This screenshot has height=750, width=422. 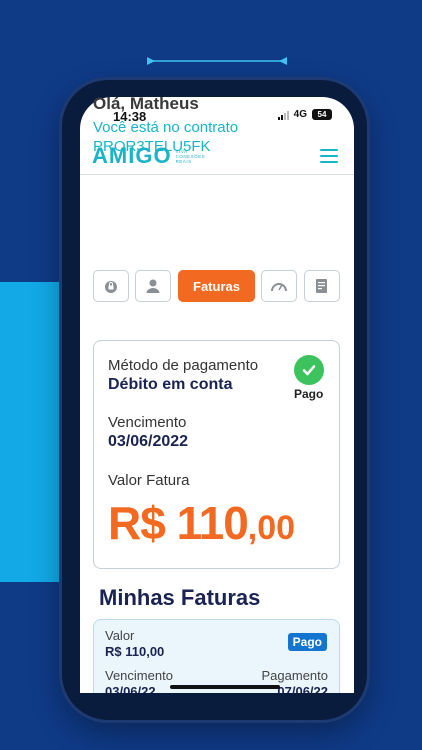 What do you see at coordinates (147, 422) in the screenshot?
I see `due-date-label: Vencimento` at bounding box center [147, 422].